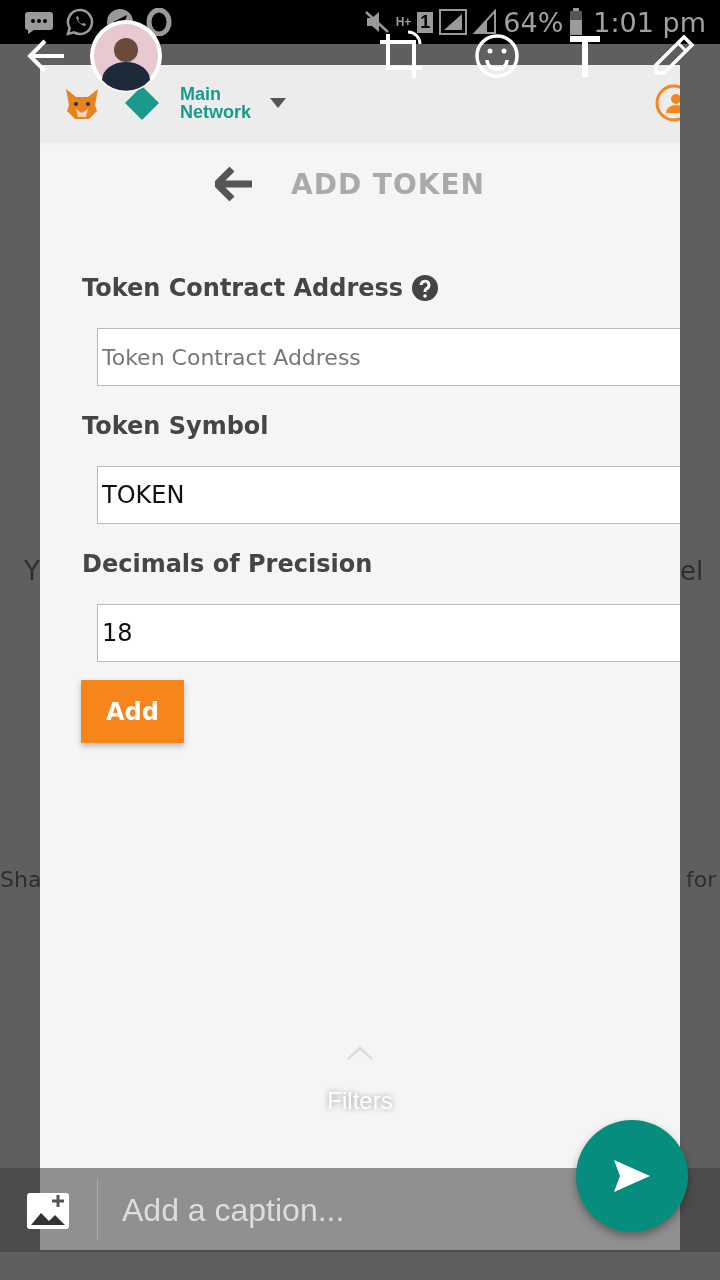 The height and width of the screenshot is (1280, 720). What do you see at coordinates (388, 184) in the screenshot?
I see `page-title: ADD TOKEN` at bounding box center [388, 184].